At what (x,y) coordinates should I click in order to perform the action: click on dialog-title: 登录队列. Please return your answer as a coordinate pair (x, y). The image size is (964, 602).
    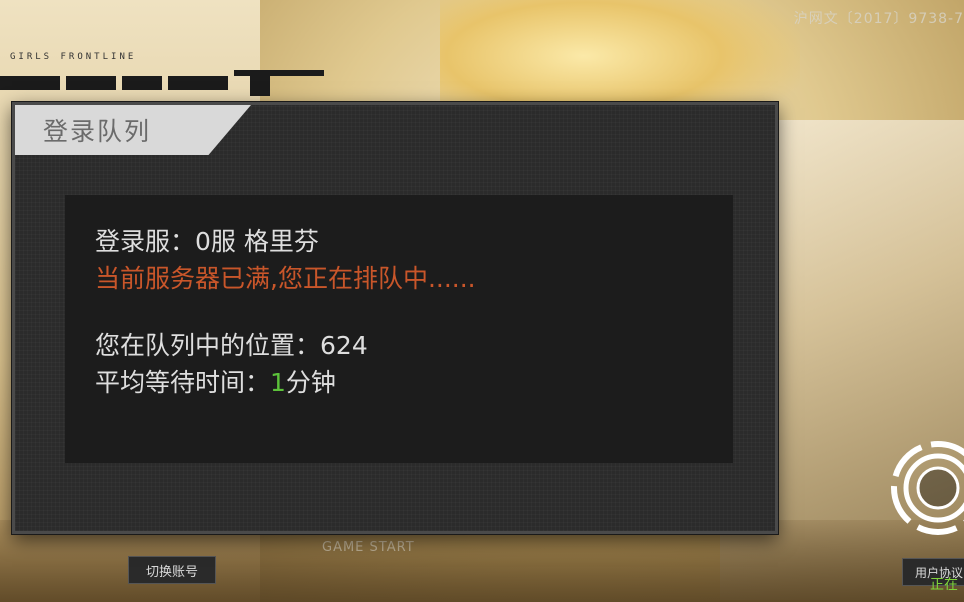
    Looking at the image, I should click on (97, 131).